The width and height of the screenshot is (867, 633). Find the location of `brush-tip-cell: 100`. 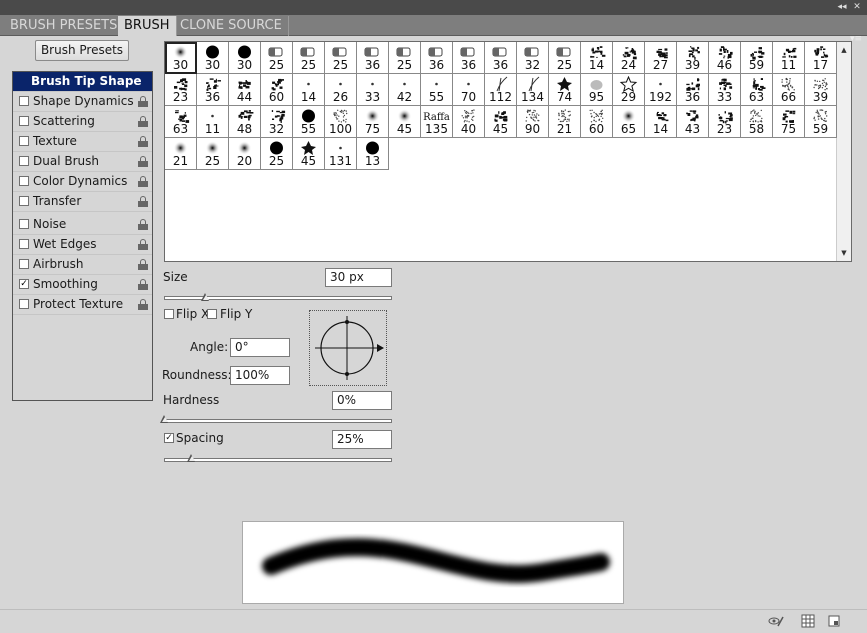

brush-tip-cell: 100 is located at coordinates (341, 122).